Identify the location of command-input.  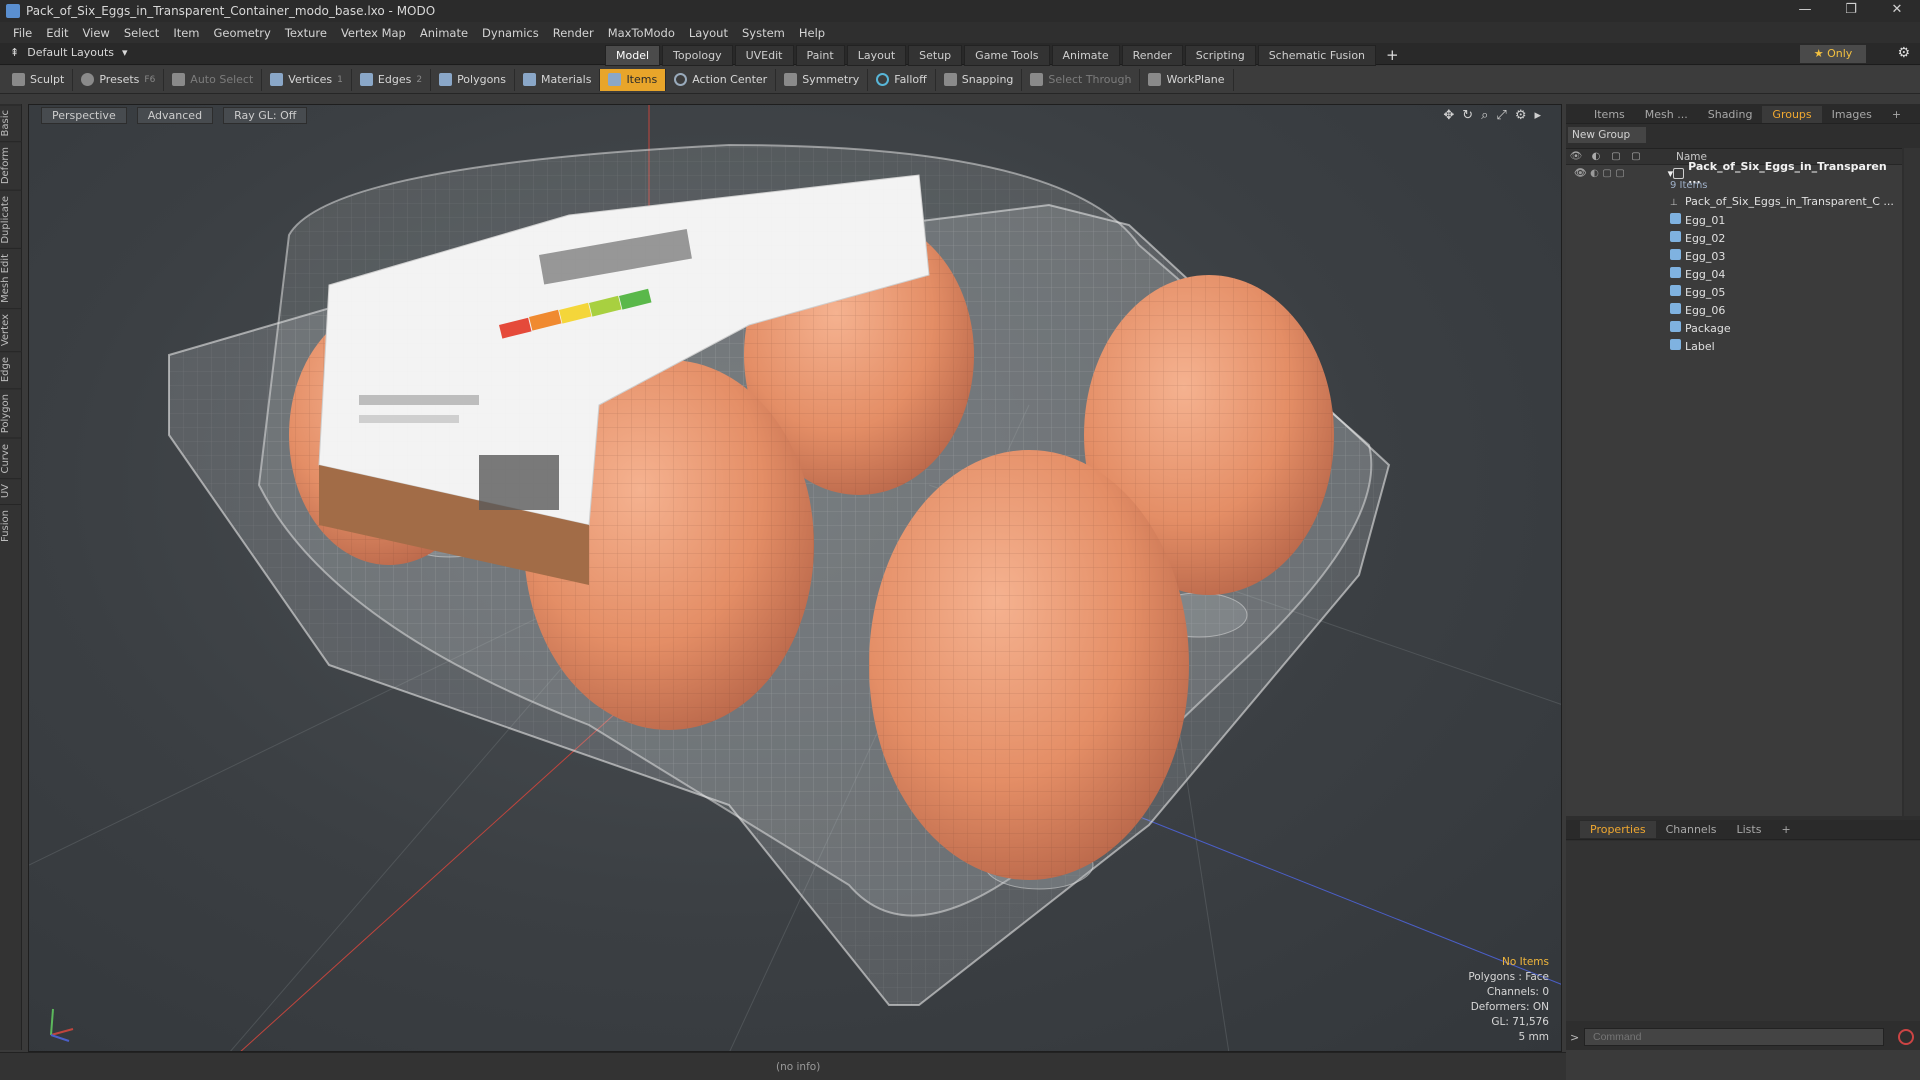
(1734, 1037).